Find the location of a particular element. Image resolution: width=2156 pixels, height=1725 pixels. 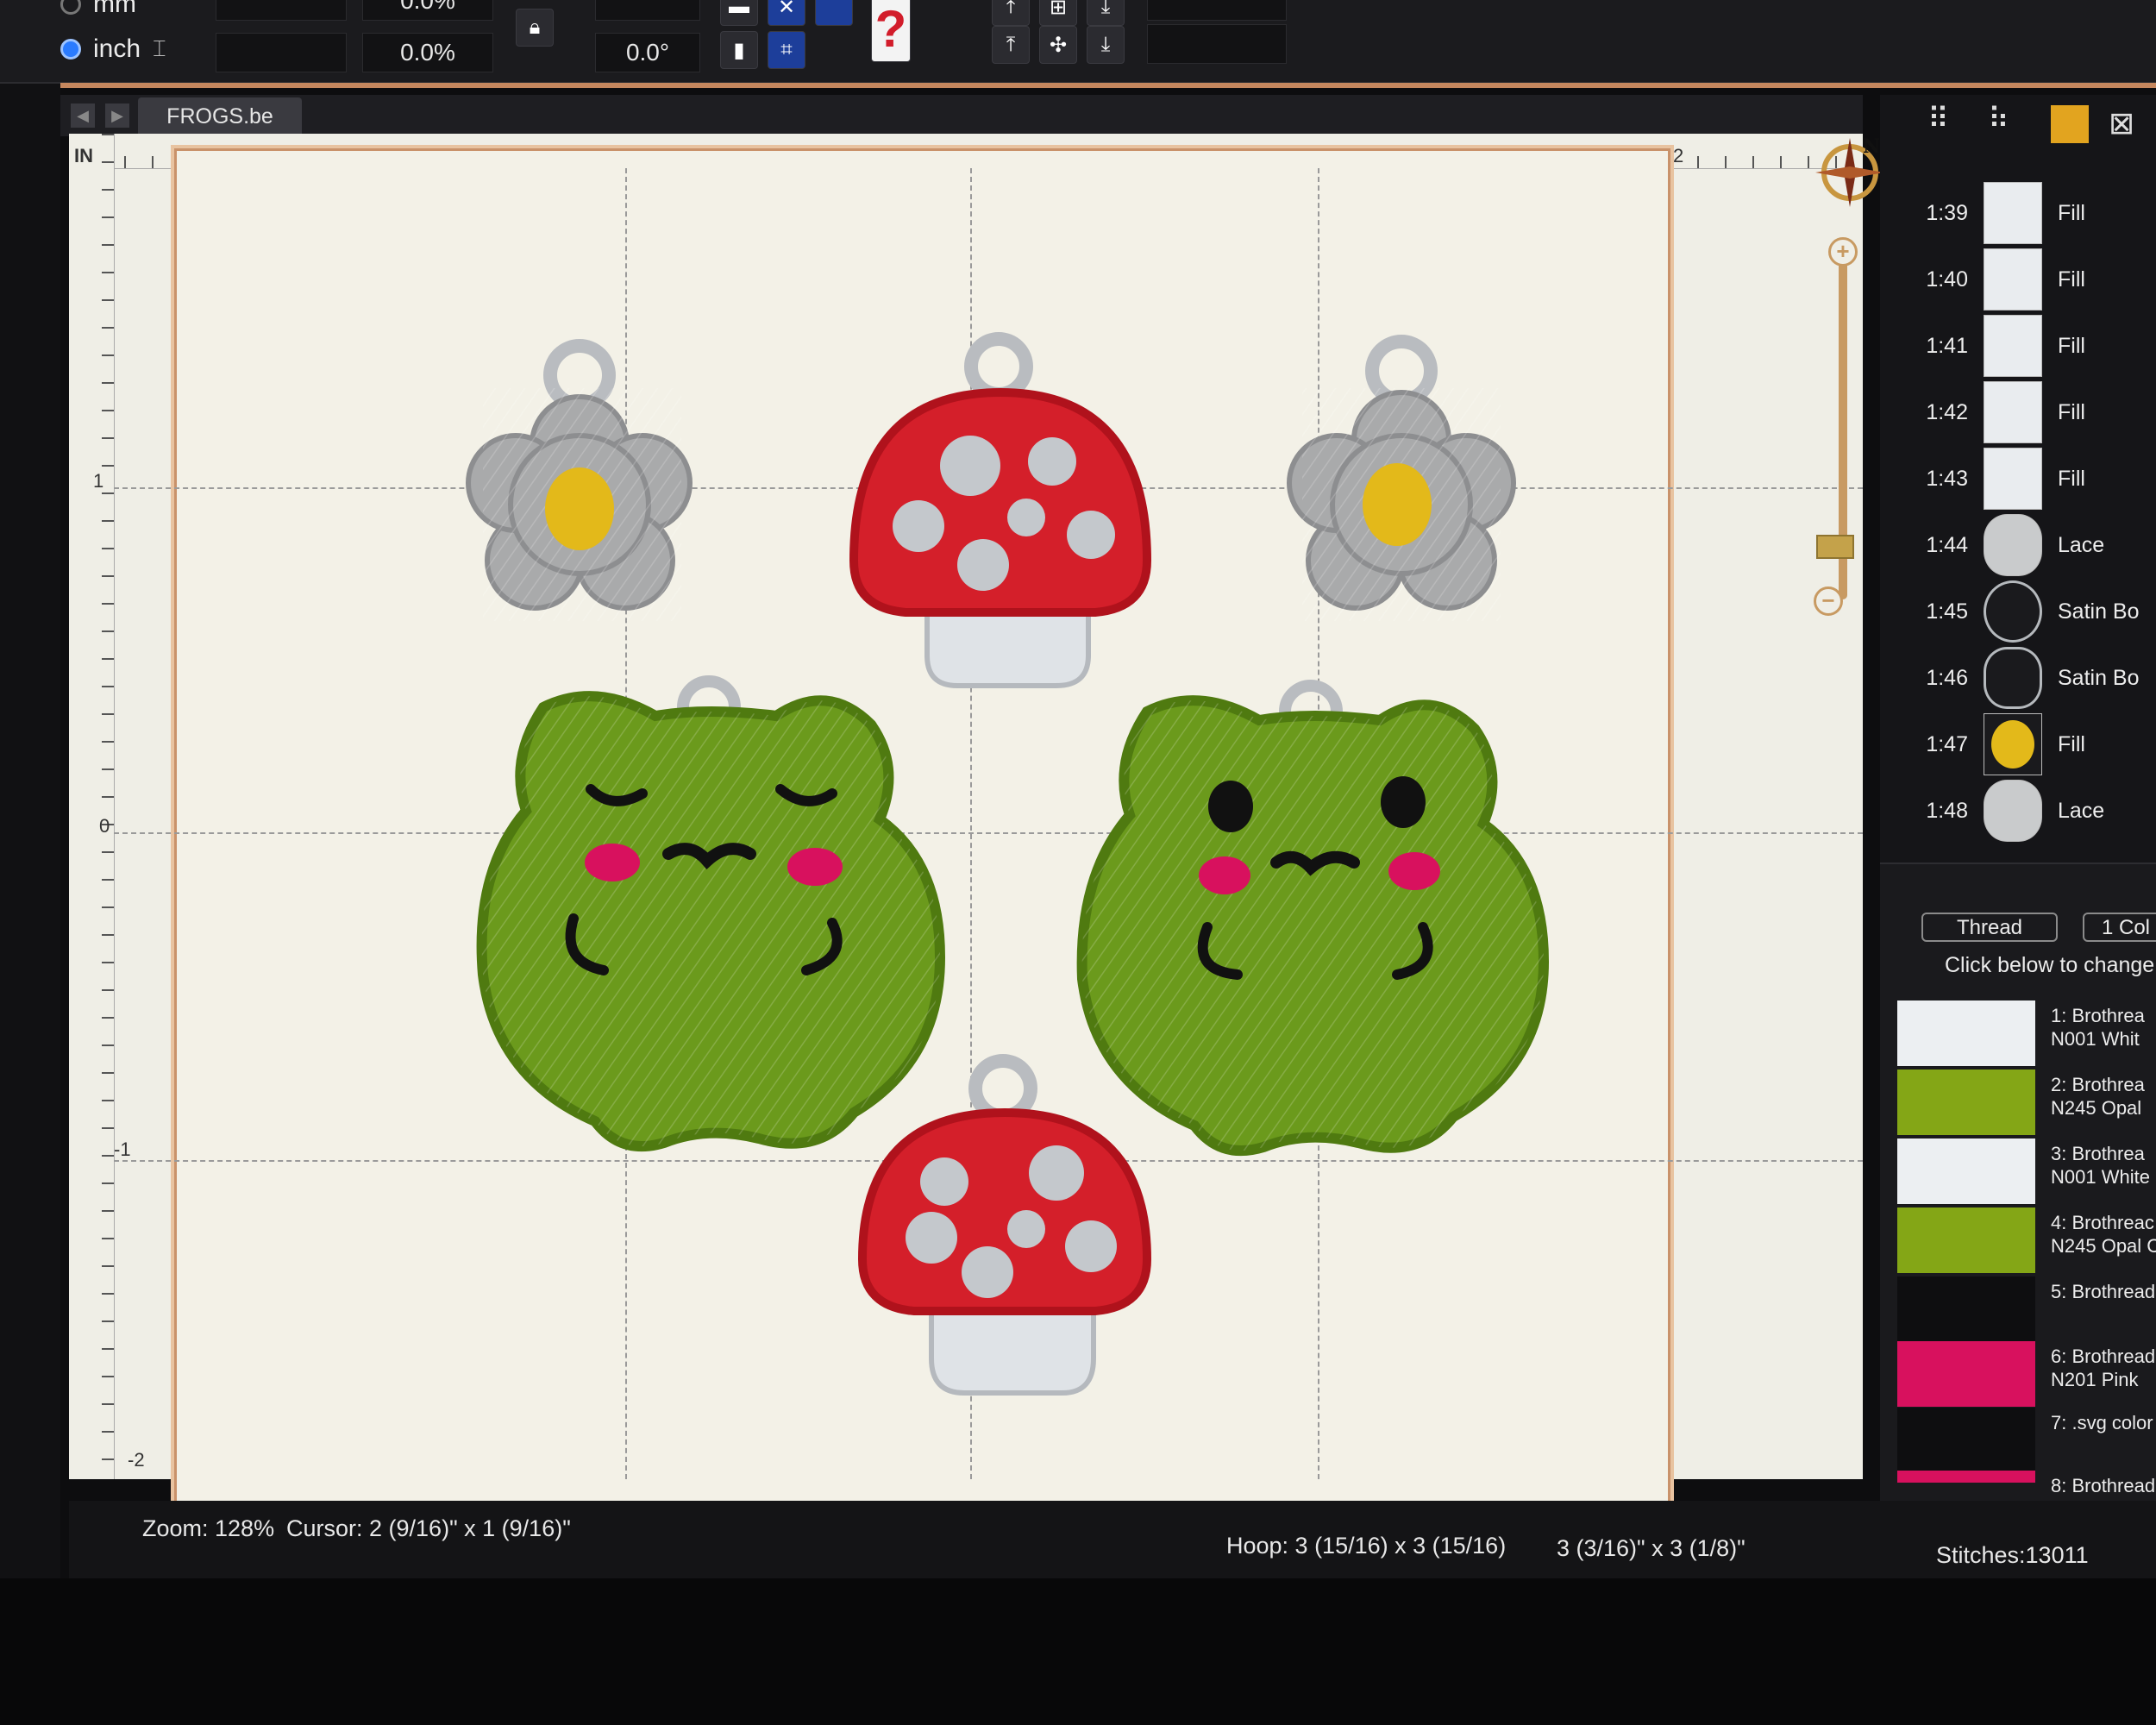

sequence-row: 1:44 Lace is located at coordinates (2018, 545).